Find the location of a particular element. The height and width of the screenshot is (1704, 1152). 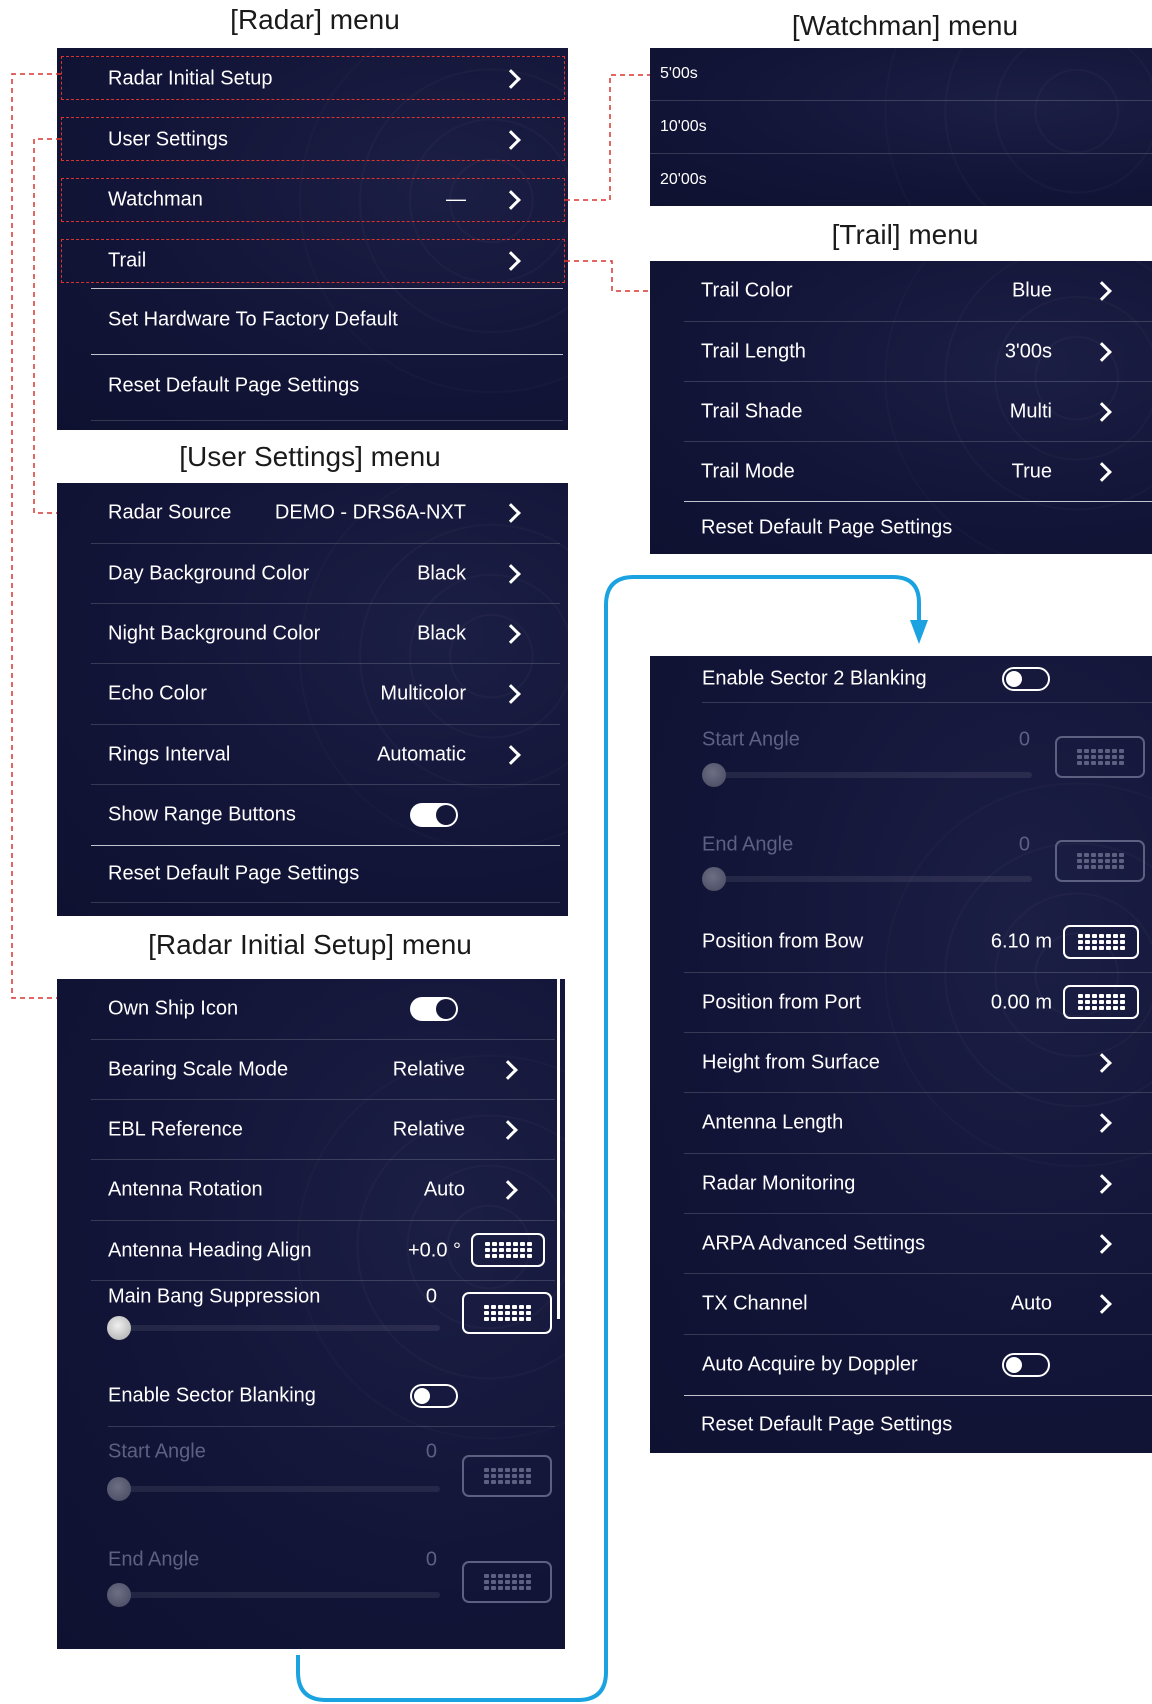

connector-user-settings is located at coordinates (47, 326).